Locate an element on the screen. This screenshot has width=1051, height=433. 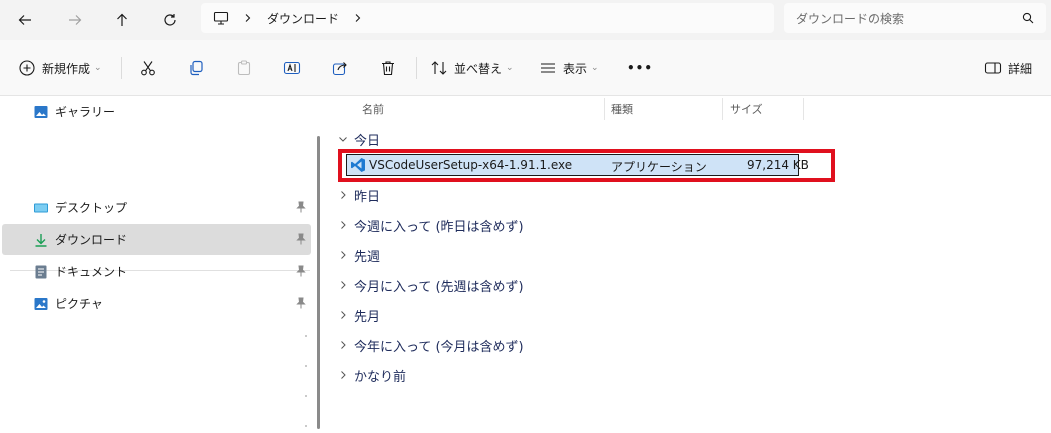
paste-button is located at coordinates (244, 68).